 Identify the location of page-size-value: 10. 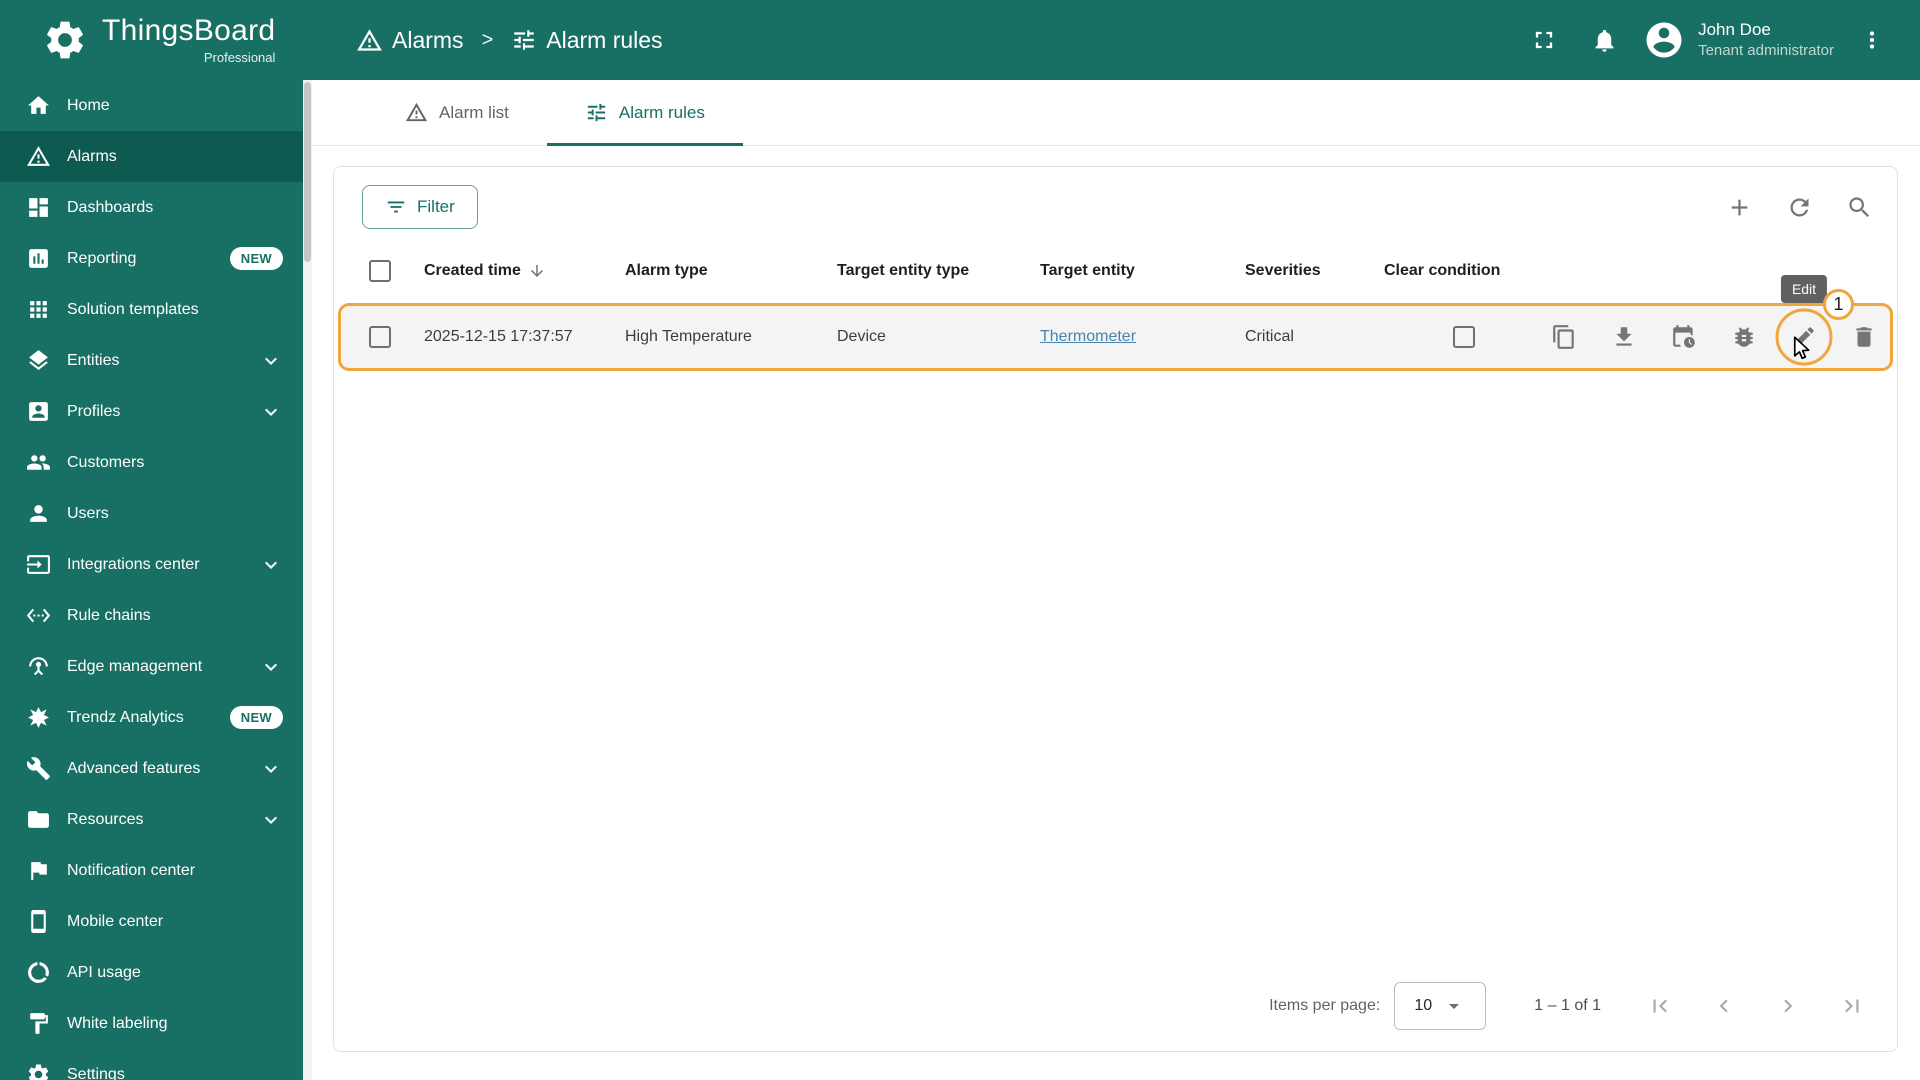
(1423, 1005).